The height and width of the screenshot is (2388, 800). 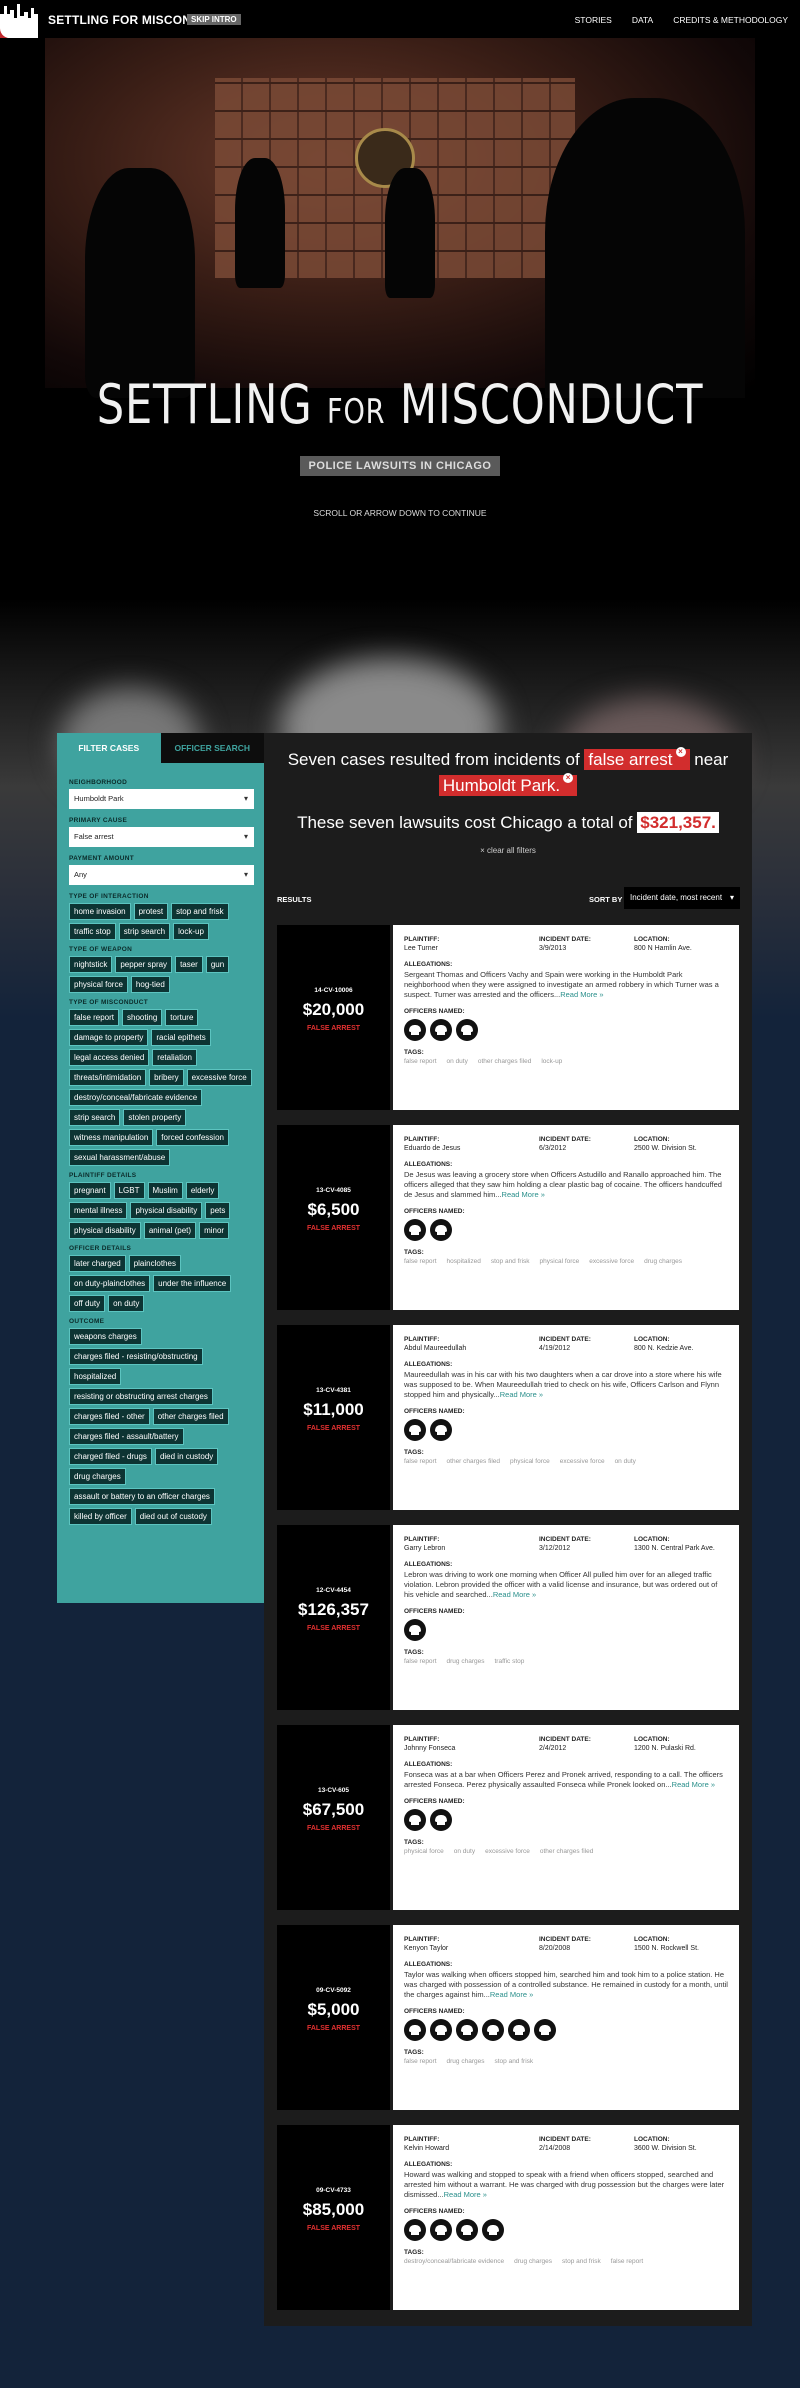 What do you see at coordinates (151, 911) in the screenshot?
I see `filter-tag: protest` at bounding box center [151, 911].